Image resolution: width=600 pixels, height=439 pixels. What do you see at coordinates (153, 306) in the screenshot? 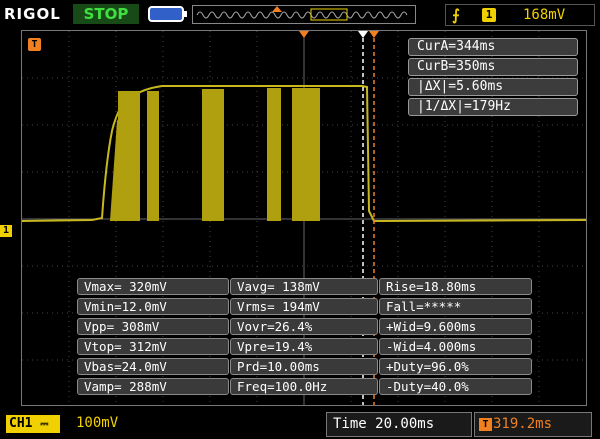
I see `meas-vmin: Vmin=12.0mV` at bounding box center [153, 306].